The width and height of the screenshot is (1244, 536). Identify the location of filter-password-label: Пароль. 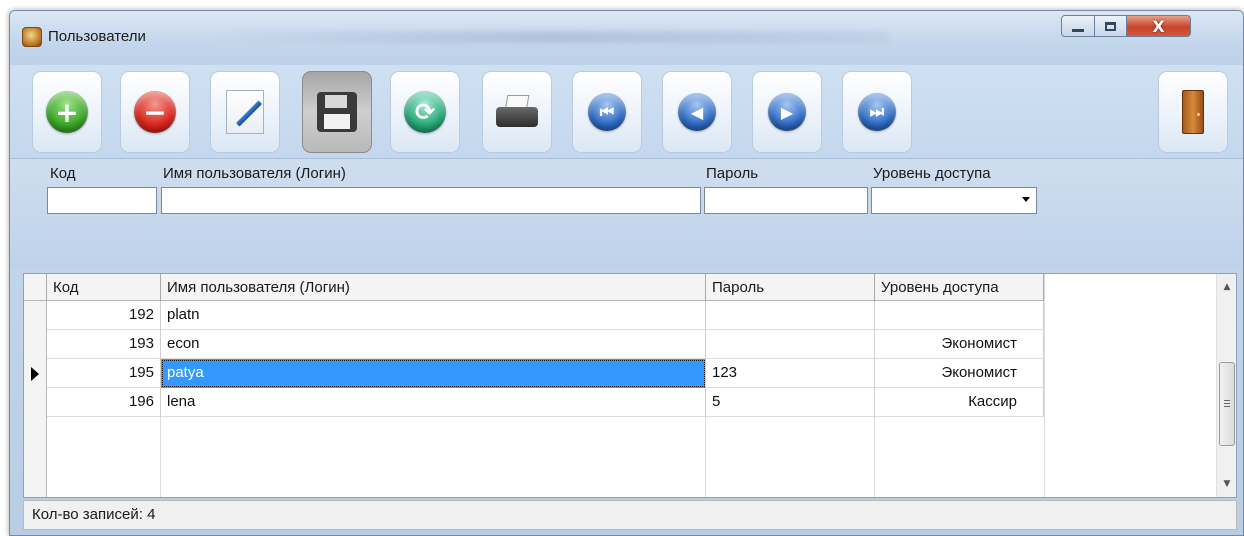
(732, 173).